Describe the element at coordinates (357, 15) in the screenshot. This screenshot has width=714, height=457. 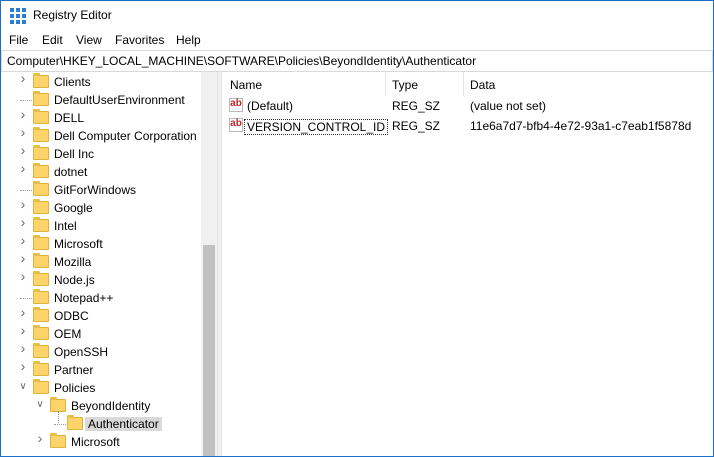
I see `title-bar: Registry Editor` at that location.